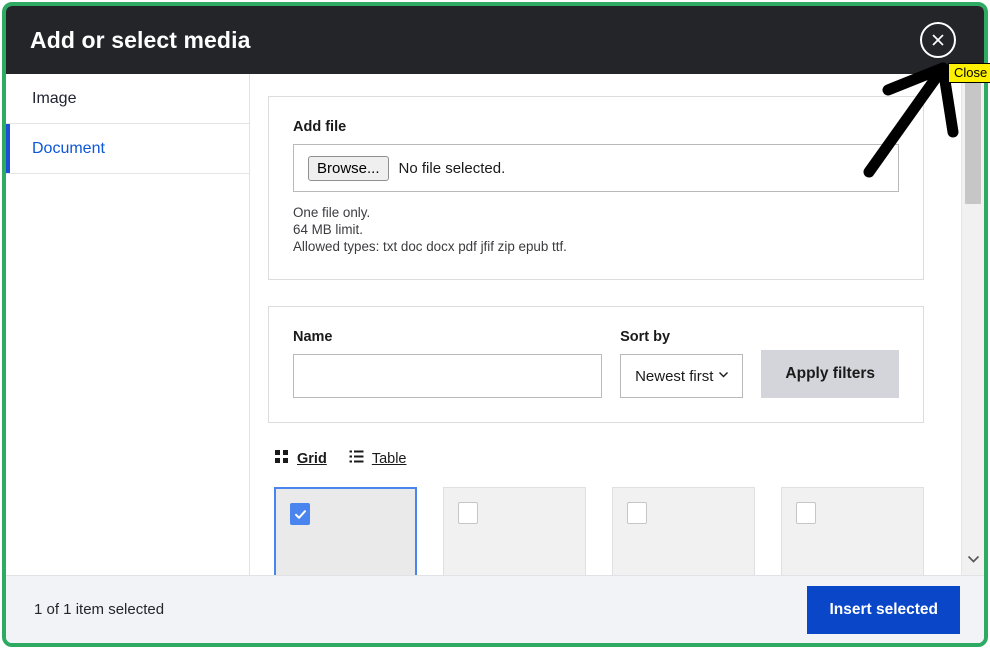 Image resolution: width=990 pixels, height=649 pixels. What do you see at coordinates (313, 337) in the screenshot?
I see `name-label: Name` at bounding box center [313, 337].